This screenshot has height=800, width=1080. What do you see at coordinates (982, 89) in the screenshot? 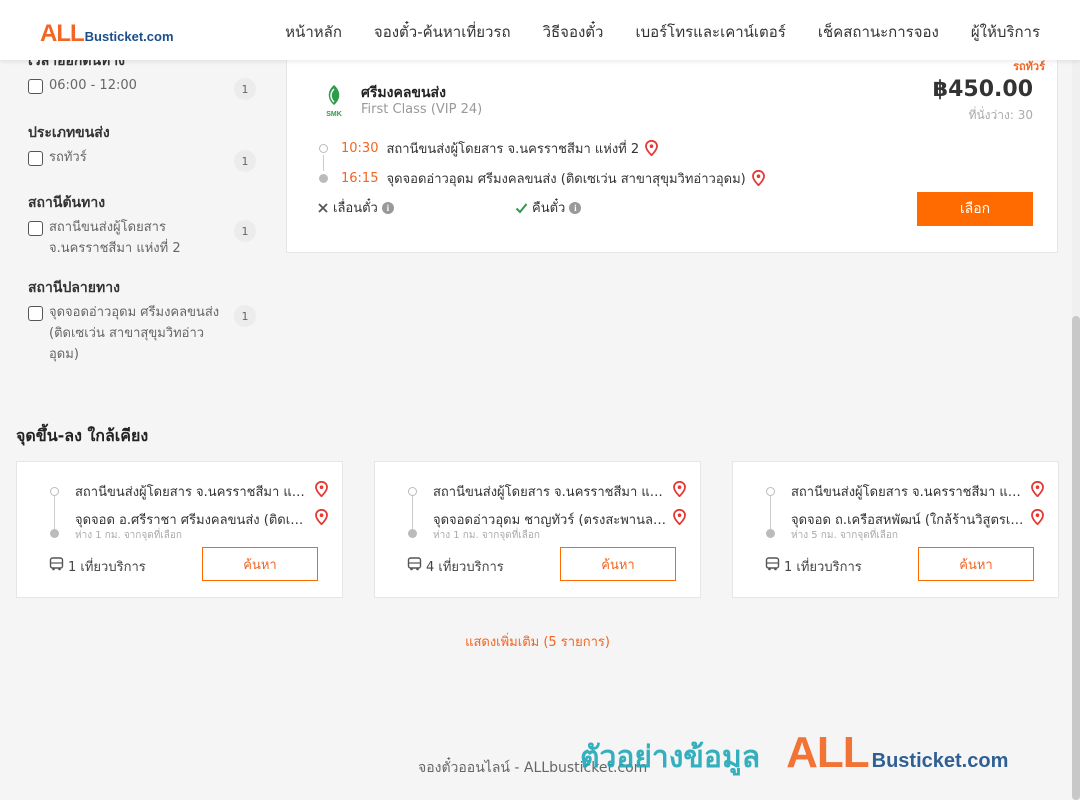
I see `ticket-price: ฿450.00` at bounding box center [982, 89].